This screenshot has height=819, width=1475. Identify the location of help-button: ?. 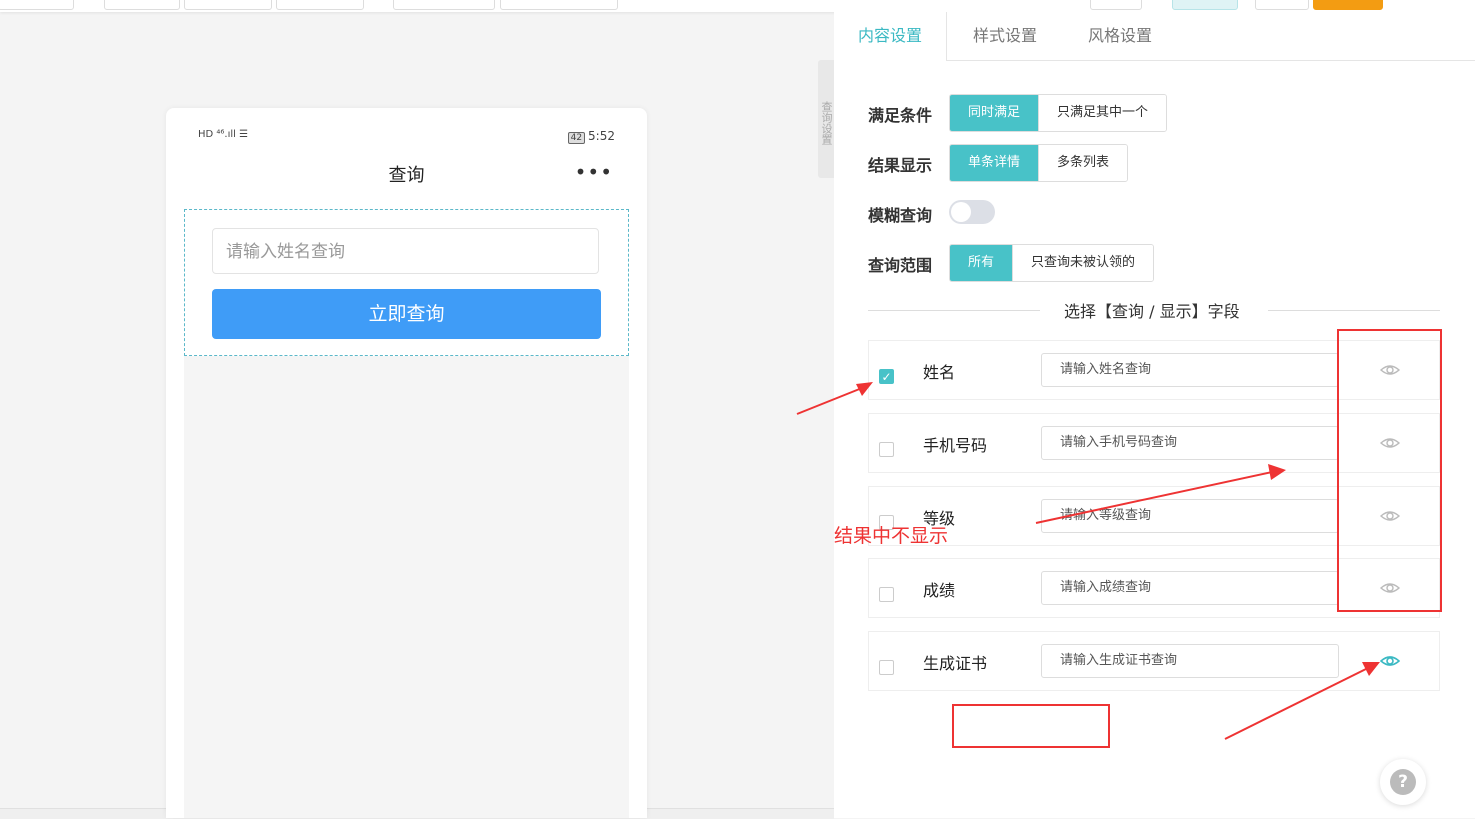
(1403, 782).